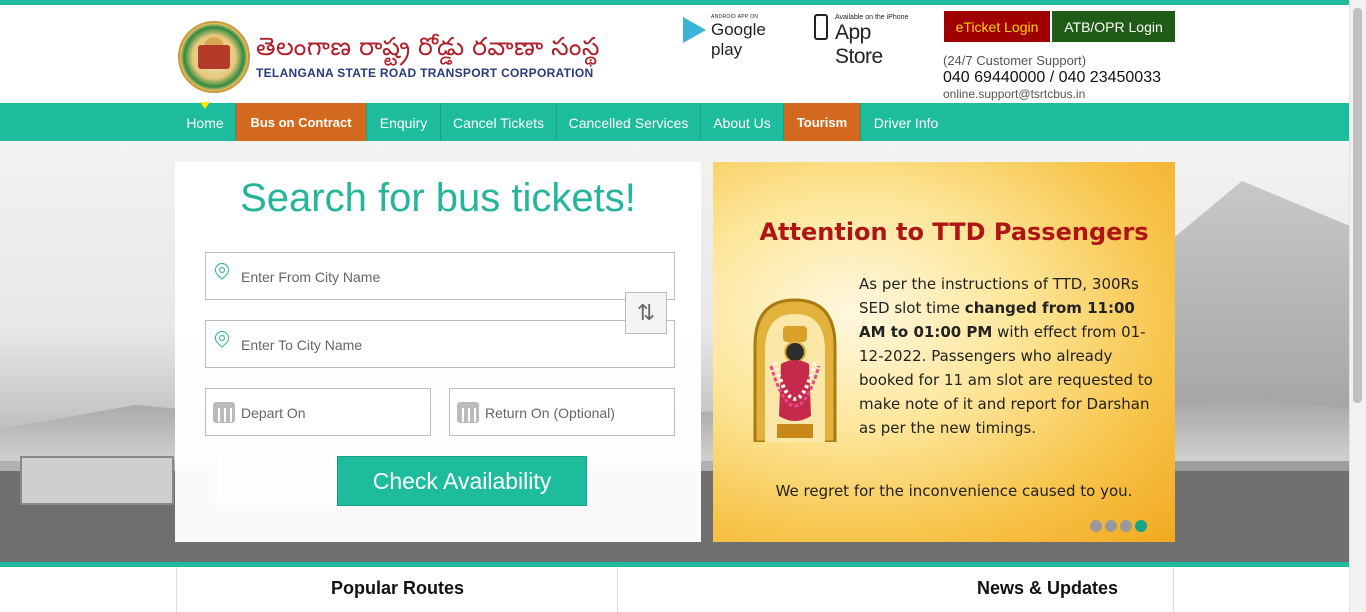 The width and height of the screenshot is (1366, 612). What do you see at coordinates (859, 44) in the screenshot?
I see `app-store-label: App Store` at bounding box center [859, 44].